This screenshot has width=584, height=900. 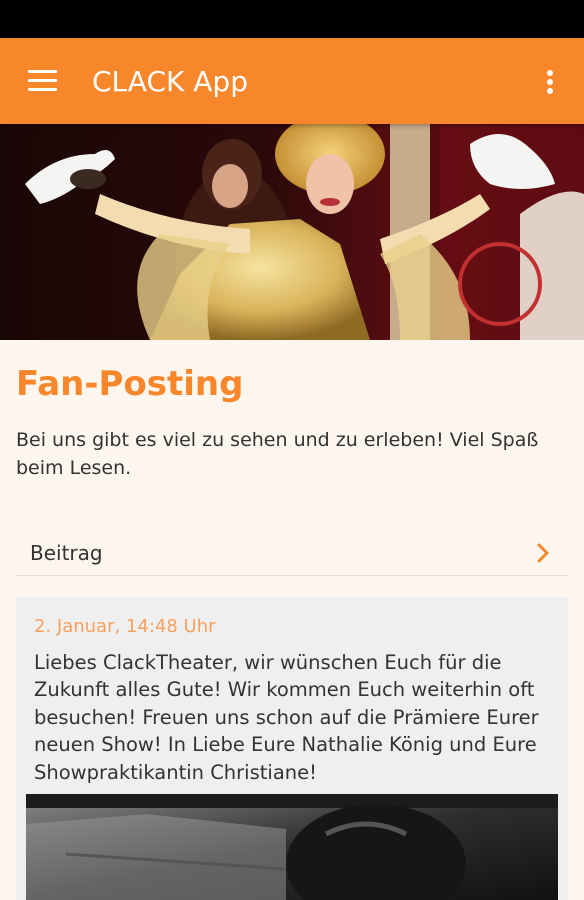 I want to click on status-bar, so click(x=292, y=19).